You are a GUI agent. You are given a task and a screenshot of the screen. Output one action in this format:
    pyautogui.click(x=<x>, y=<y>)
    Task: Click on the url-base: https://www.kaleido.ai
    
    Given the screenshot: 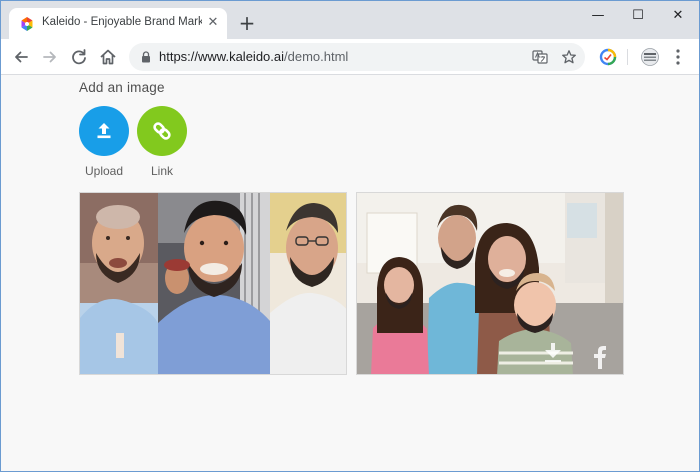 What is the action you would take?
    pyautogui.click(x=222, y=56)
    